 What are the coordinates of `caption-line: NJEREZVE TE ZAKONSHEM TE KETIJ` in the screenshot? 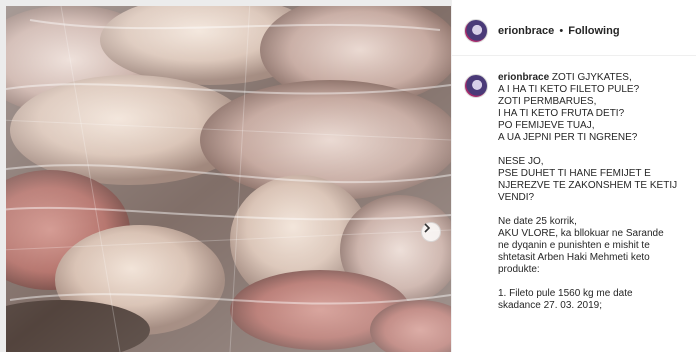 It's located at (588, 185).